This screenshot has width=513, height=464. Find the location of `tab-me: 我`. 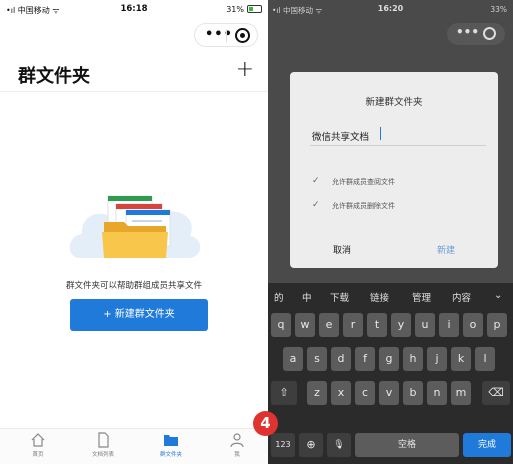

tab-me: 我 is located at coordinates (237, 445).